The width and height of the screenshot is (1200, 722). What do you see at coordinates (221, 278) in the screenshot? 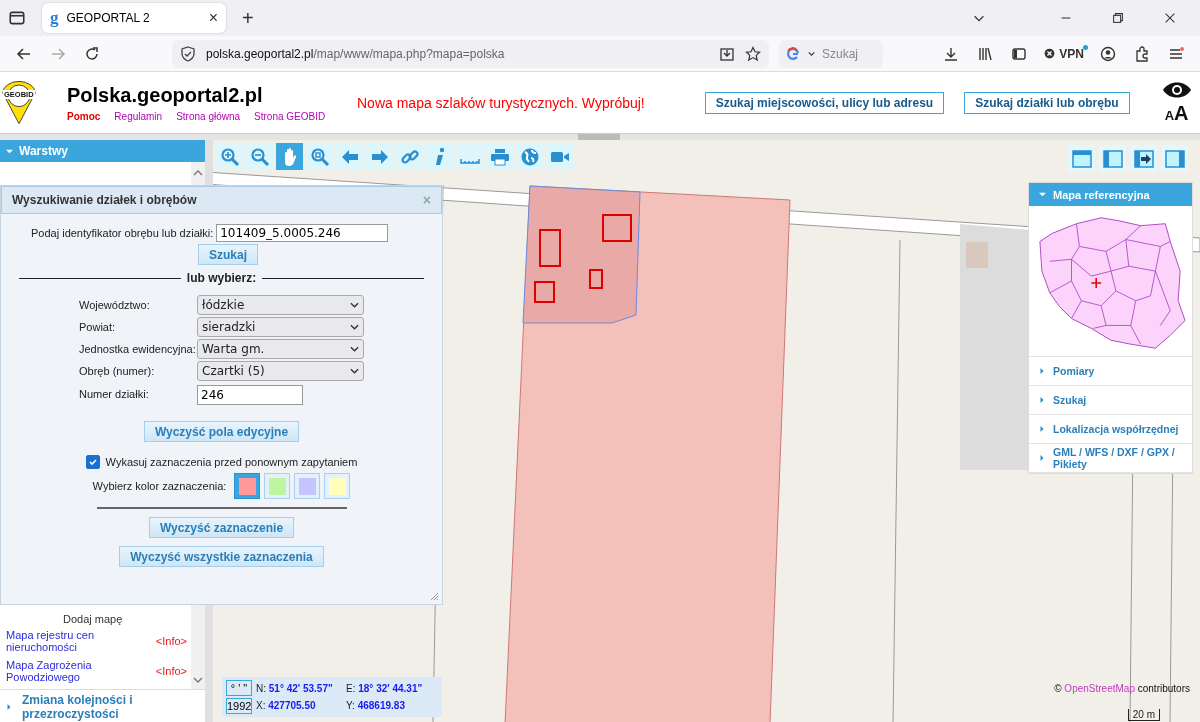
I see `divider-label: lub wybierz:` at bounding box center [221, 278].